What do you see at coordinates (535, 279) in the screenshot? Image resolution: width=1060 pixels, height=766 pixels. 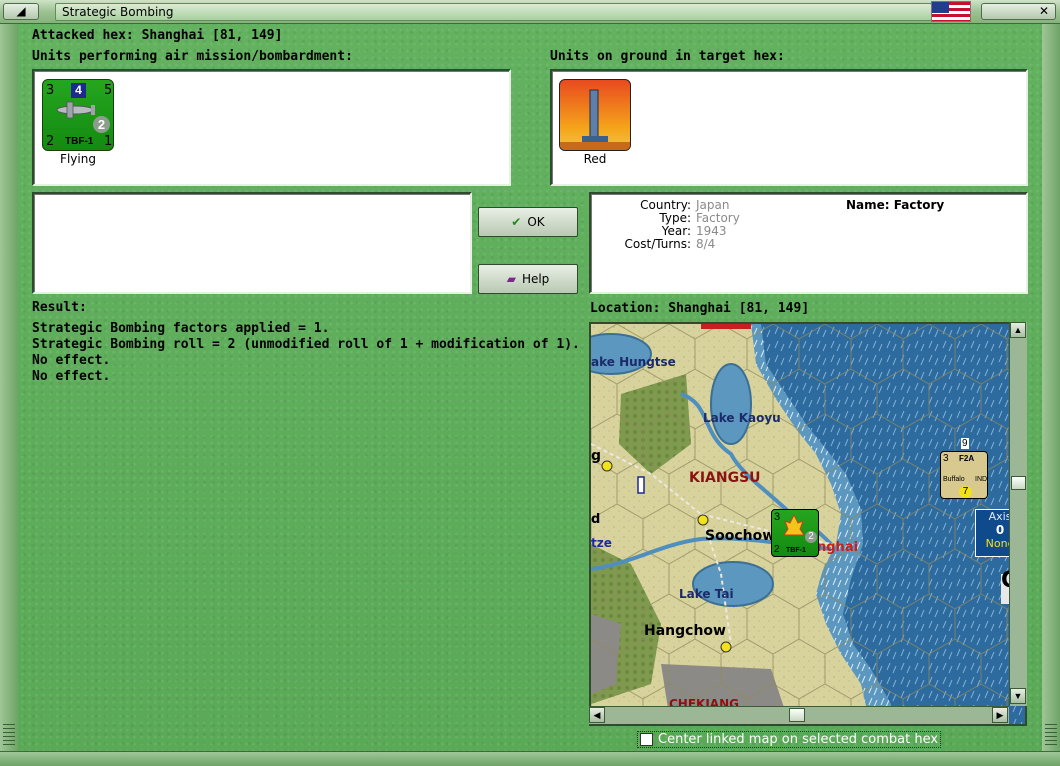 I see `help-label: Help` at bounding box center [535, 279].